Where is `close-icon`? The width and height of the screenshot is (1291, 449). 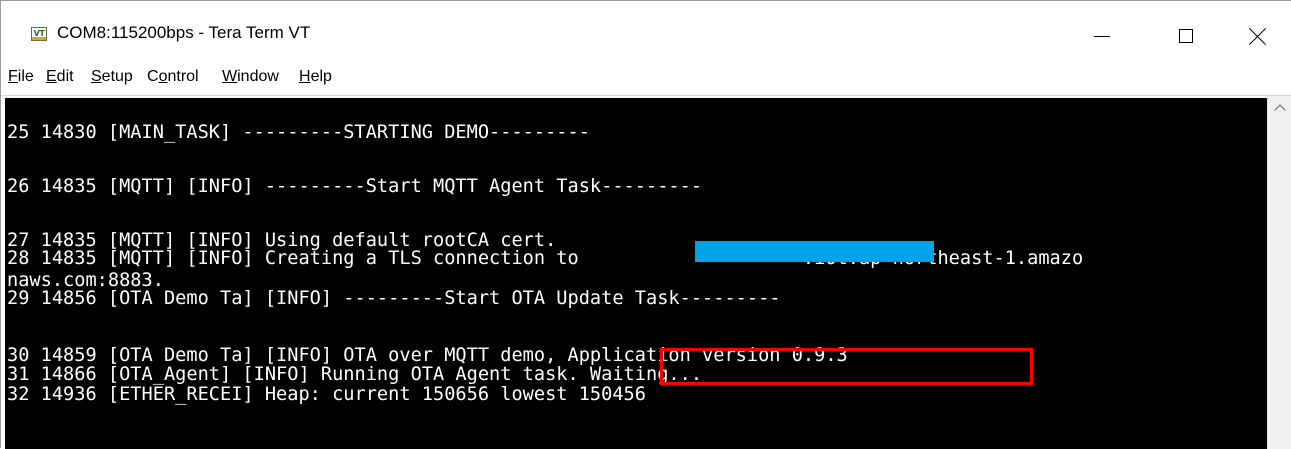 close-icon is located at coordinates (1258, 36).